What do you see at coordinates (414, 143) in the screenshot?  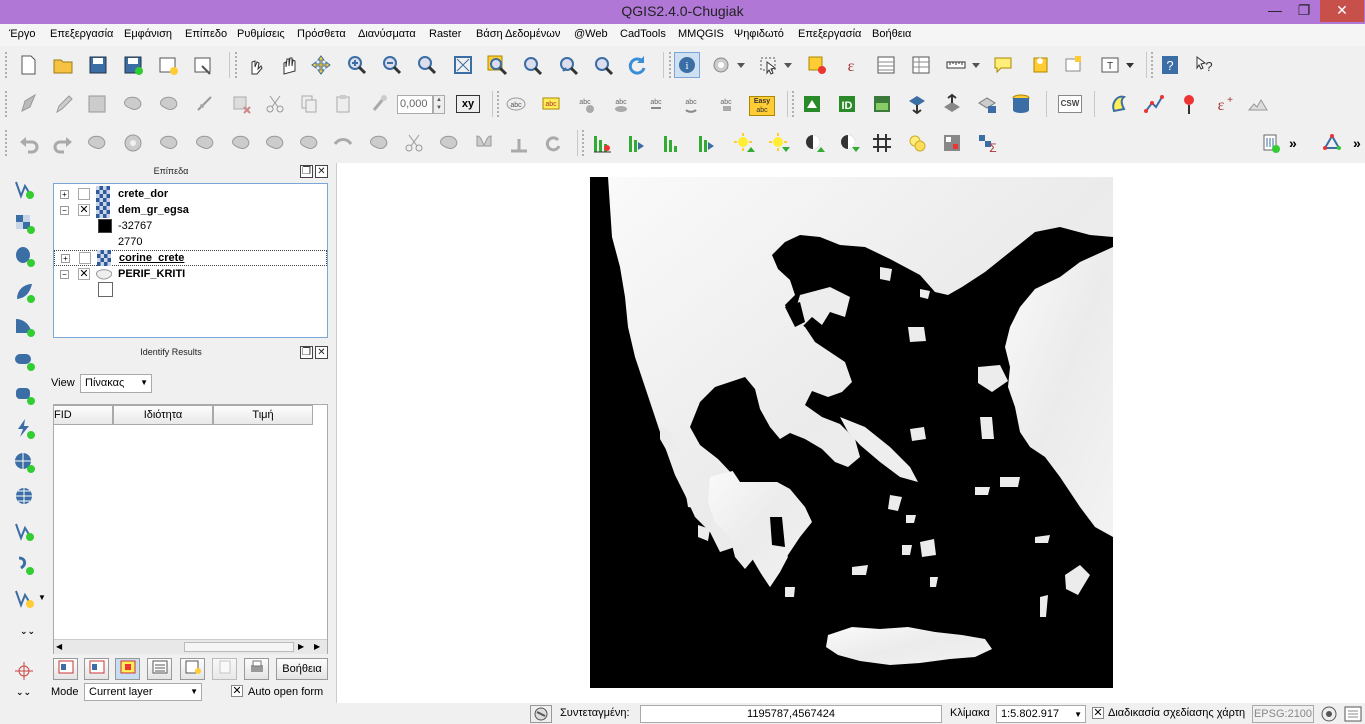 I see `split-parts-icon` at bounding box center [414, 143].